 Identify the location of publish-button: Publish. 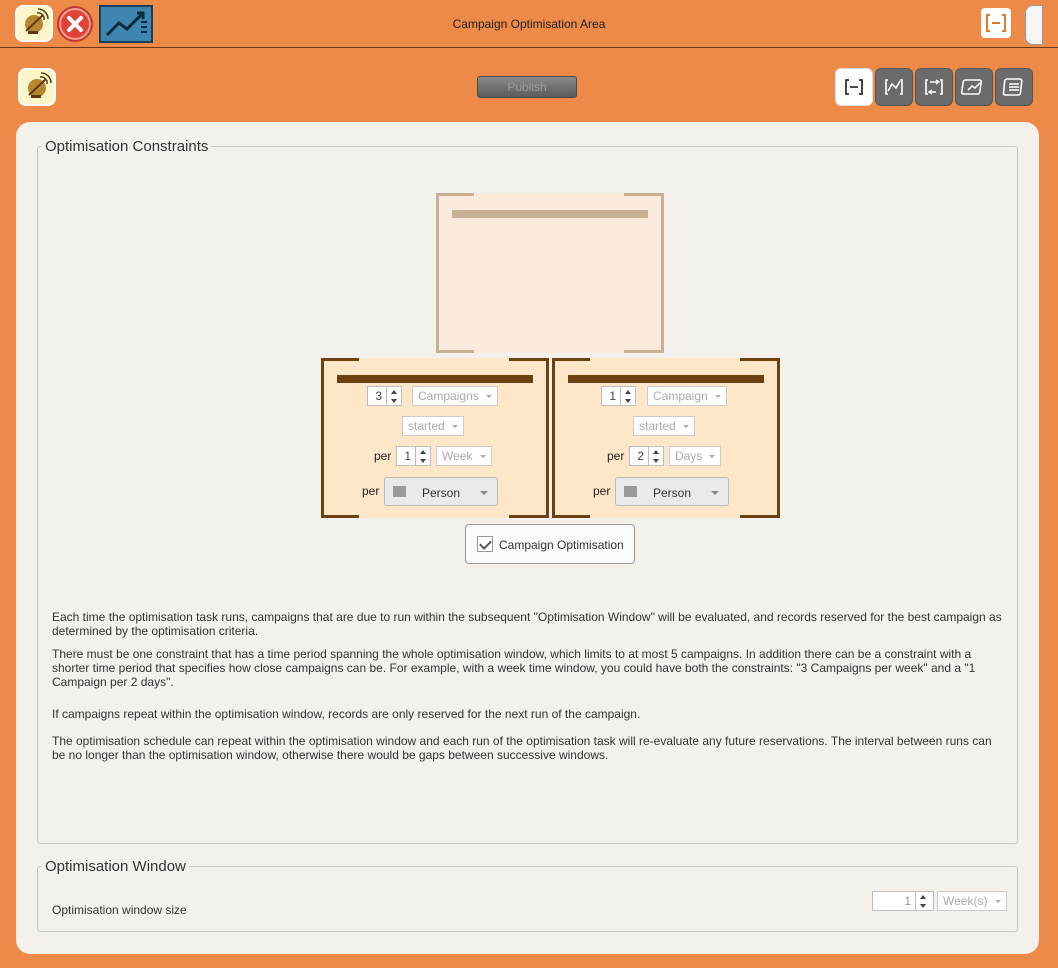
(527, 87).